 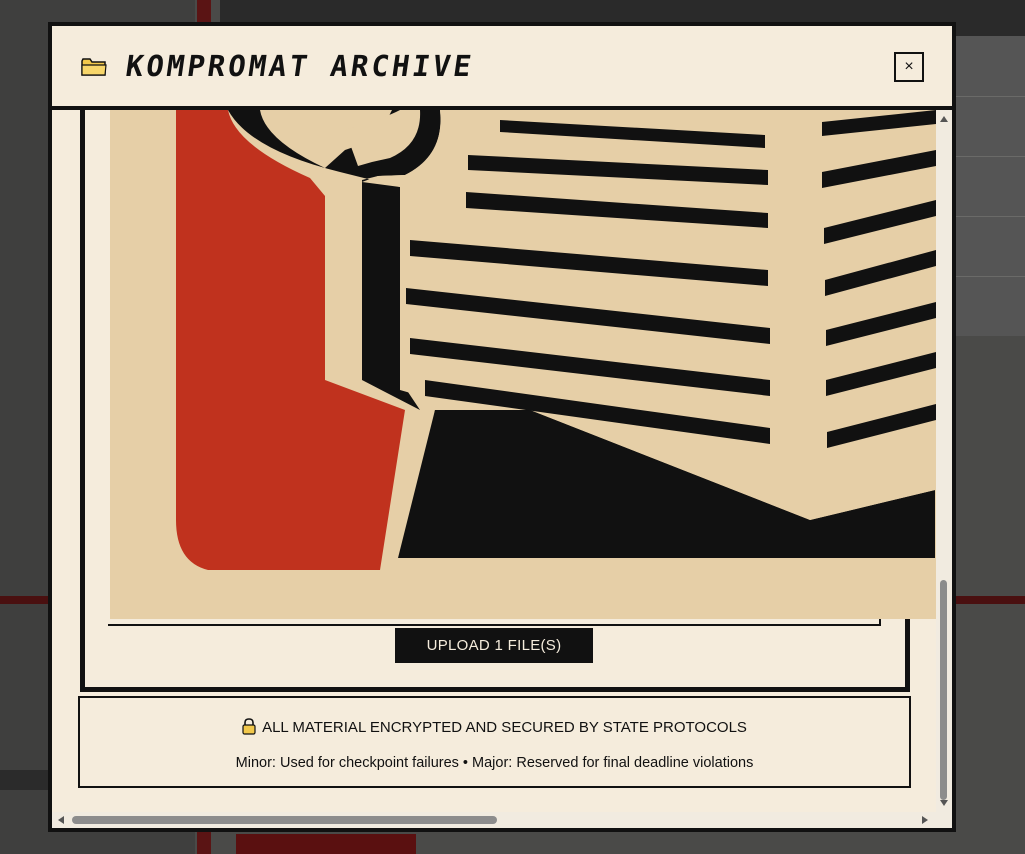 I want to click on scroll-right-arrow-icon, so click(x=925, y=820).